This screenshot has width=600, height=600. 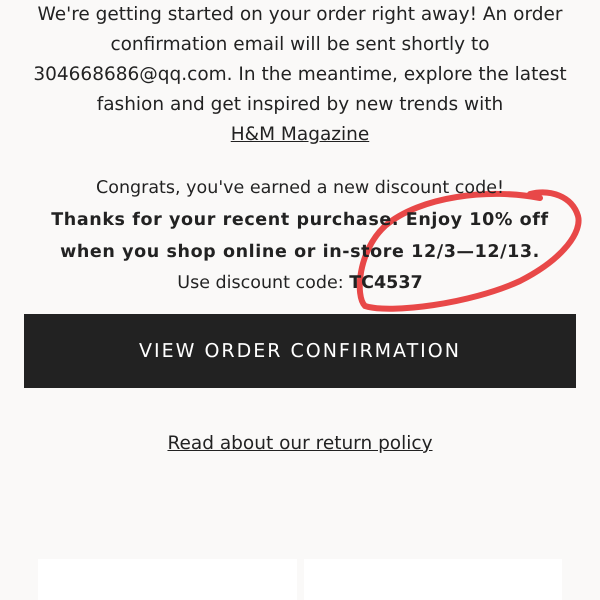 What do you see at coordinates (300, 443) in the screenshot?
I see `return-policy-link: Read about our return policy` at bounding box center [300, 443].